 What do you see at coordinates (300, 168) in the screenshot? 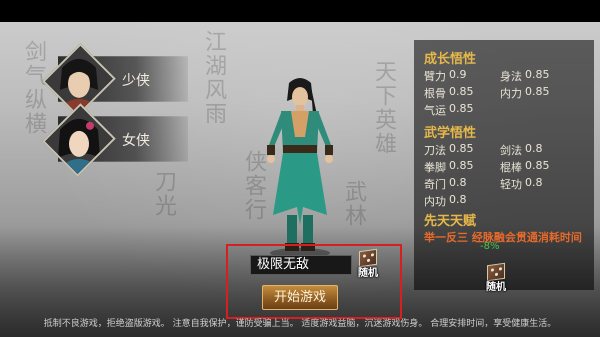
I see `hero-character` at bounding box center [300, 168].